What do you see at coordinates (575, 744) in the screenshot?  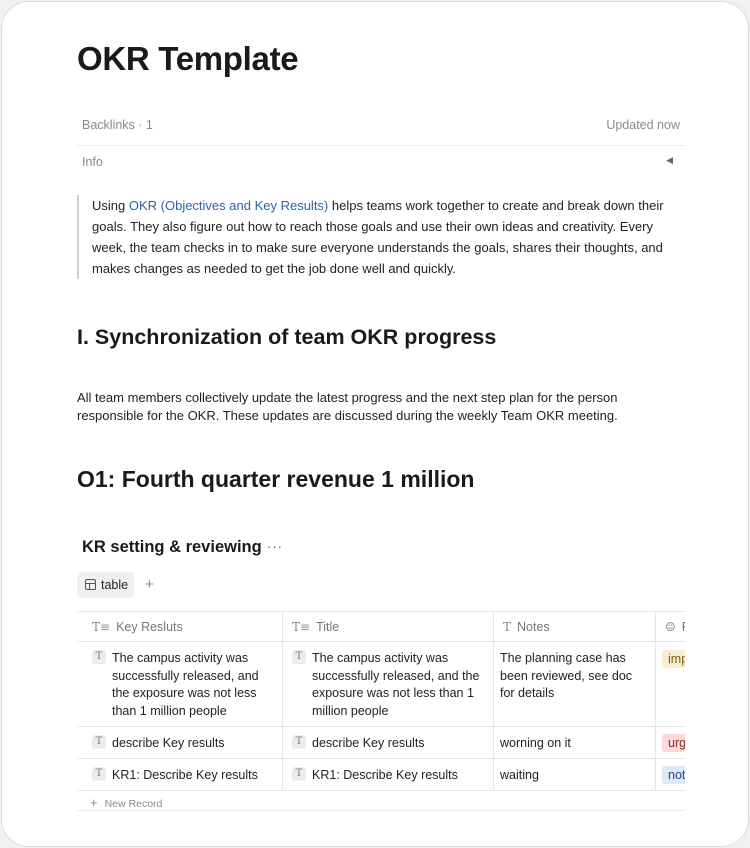 I see `cell-notes: worning on it` at bounding box center [575, 744].